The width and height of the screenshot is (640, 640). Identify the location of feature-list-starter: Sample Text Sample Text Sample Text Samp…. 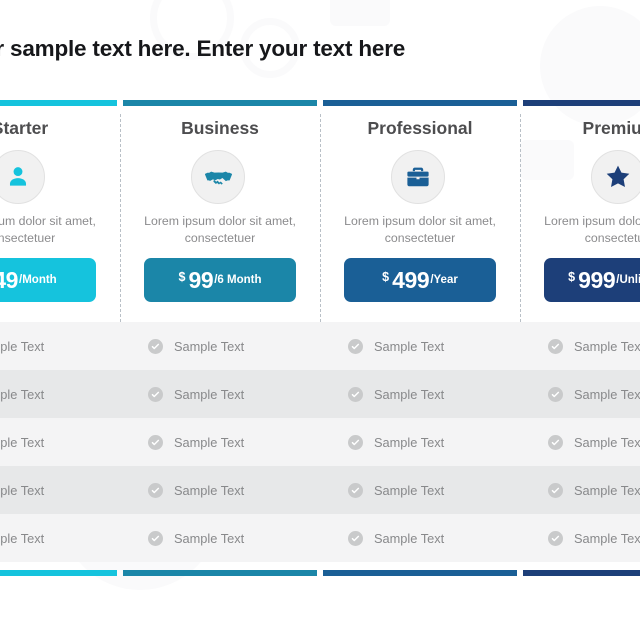
(60, 442).